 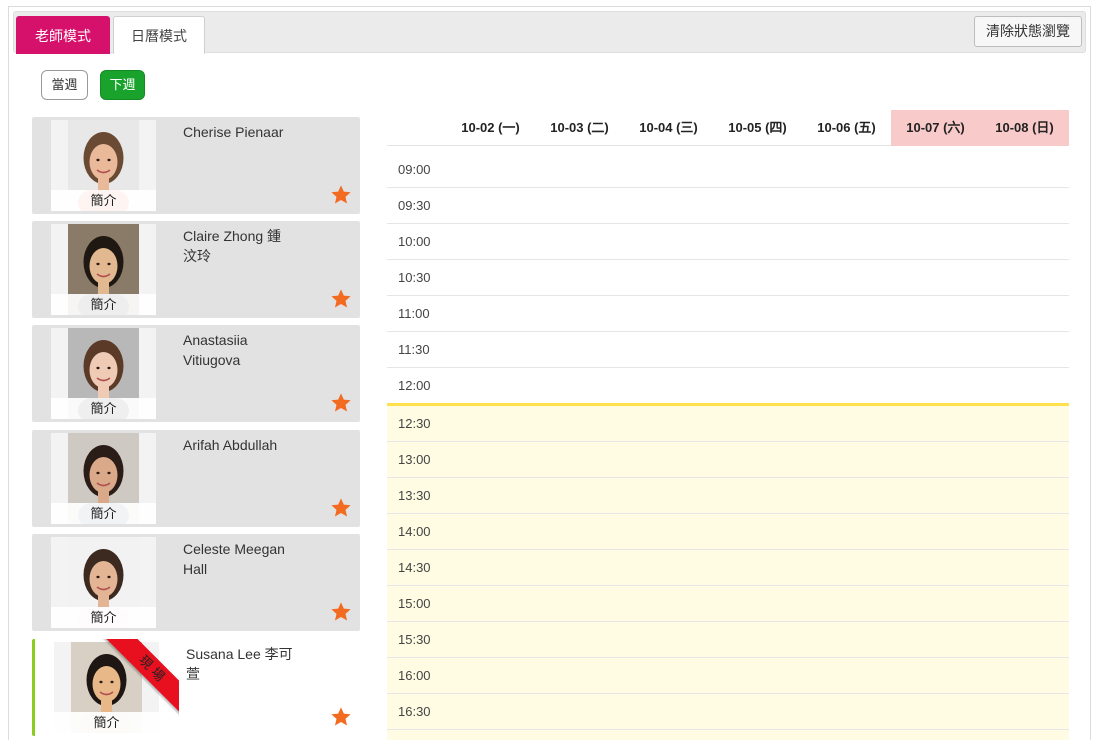 I want to click on time-label: 10:00, so click(x=414, y=241).